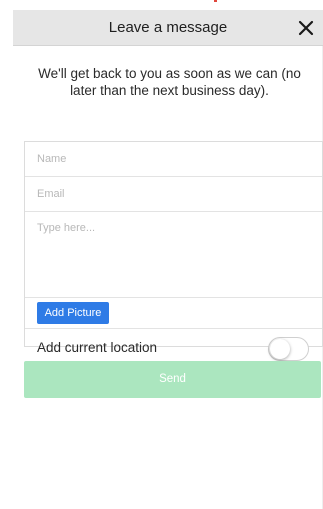 The image size is (323, 509). I want to click on email-field, so click(173, 194).